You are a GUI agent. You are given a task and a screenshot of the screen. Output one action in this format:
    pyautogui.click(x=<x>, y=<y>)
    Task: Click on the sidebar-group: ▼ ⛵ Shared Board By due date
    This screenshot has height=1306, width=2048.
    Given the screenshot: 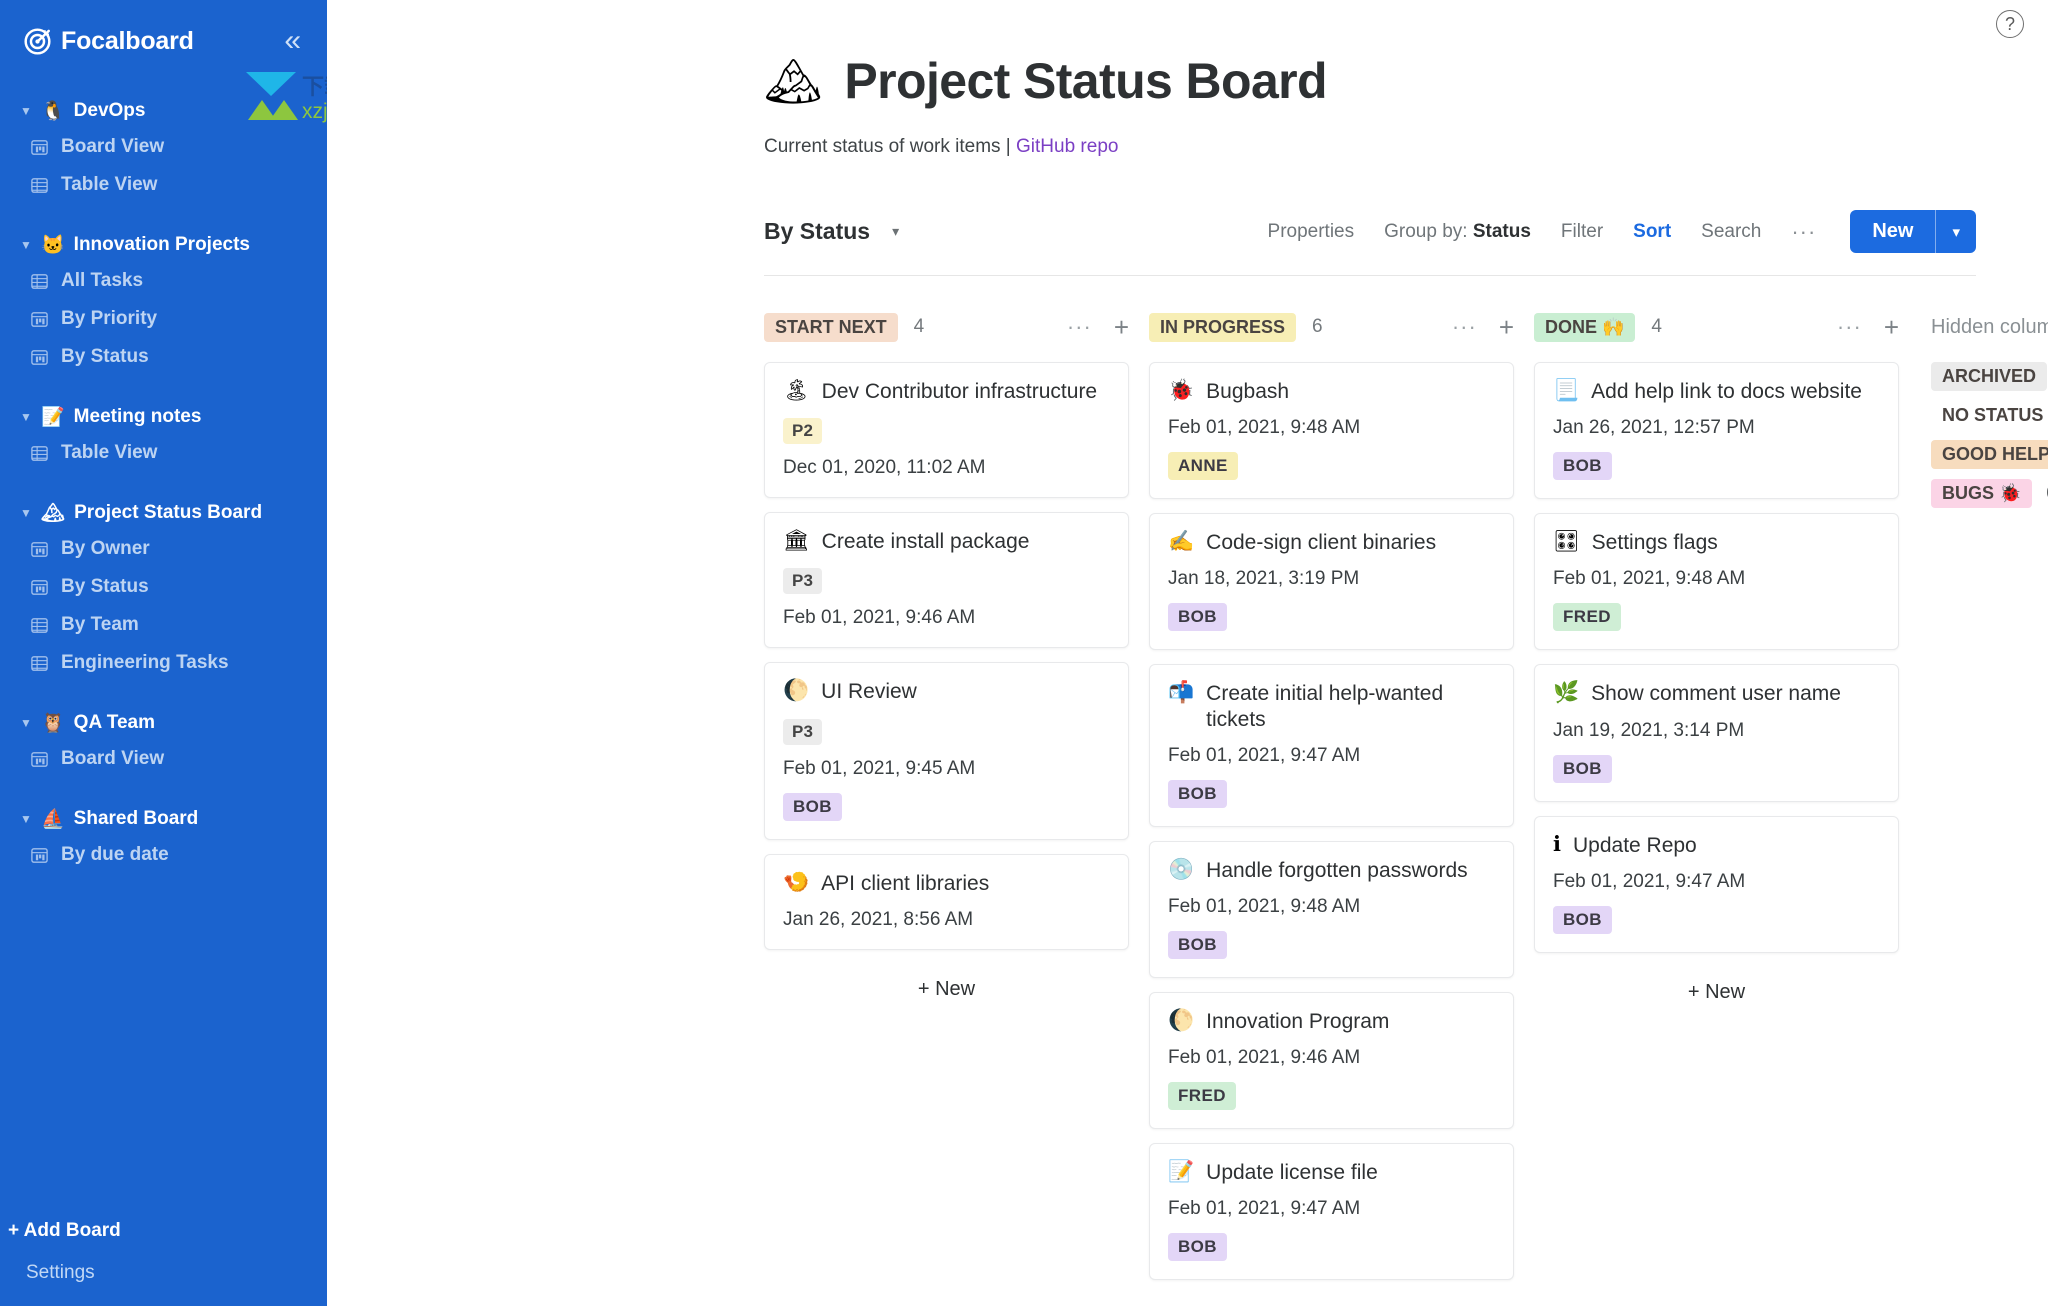 What is the action you would take?
    pyautogui.click(x=163, y=838)
    